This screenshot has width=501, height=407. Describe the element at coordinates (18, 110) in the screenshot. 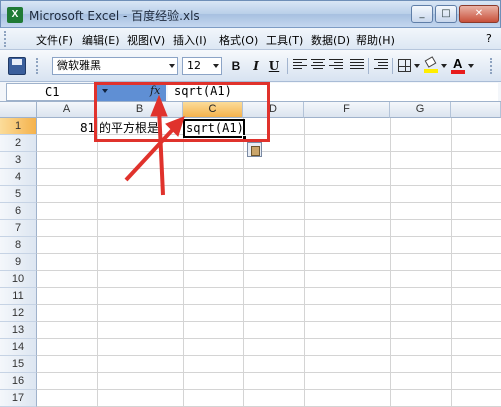

I see `select-all-corner` at that location.